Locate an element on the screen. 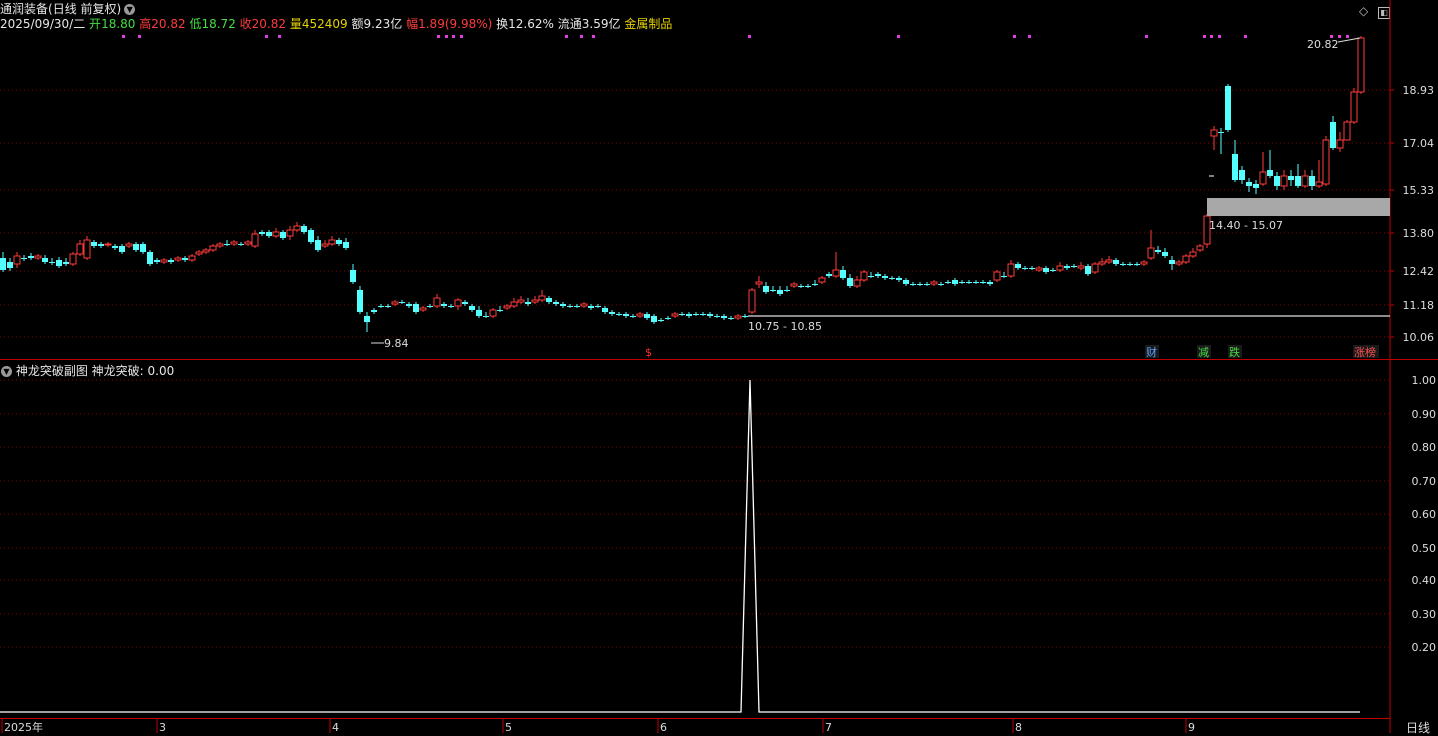  indicator-tick: 0.50 is located at coordinates (1424, 548).